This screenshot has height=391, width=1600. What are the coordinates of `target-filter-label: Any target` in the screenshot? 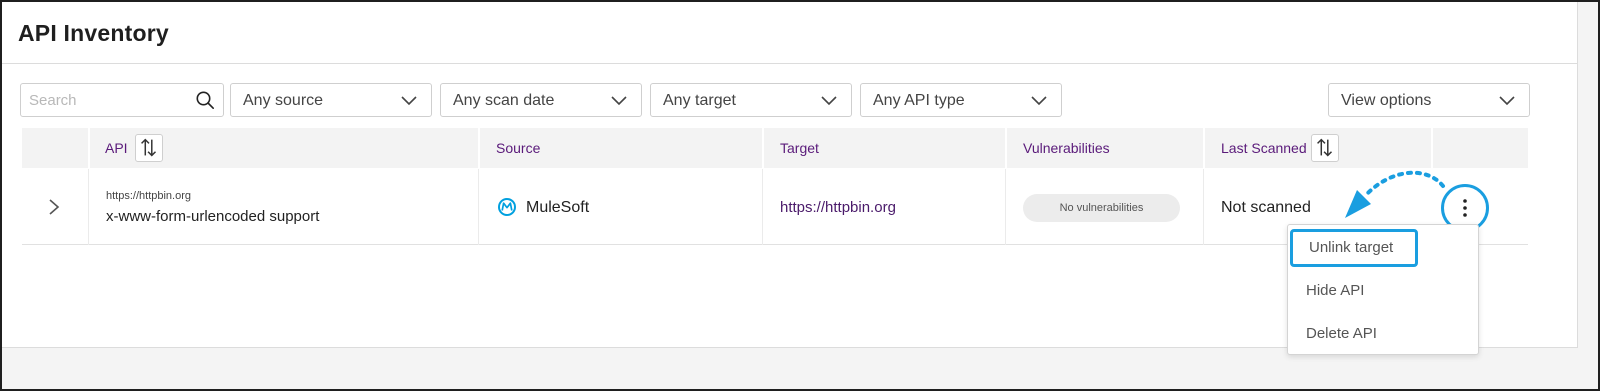 It's located at (699, 100).